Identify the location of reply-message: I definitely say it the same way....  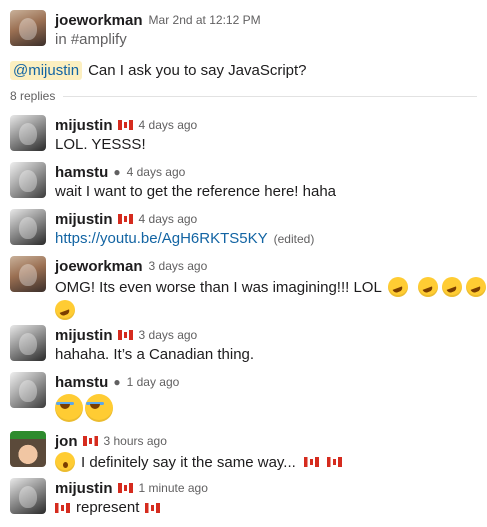
(198, 462).